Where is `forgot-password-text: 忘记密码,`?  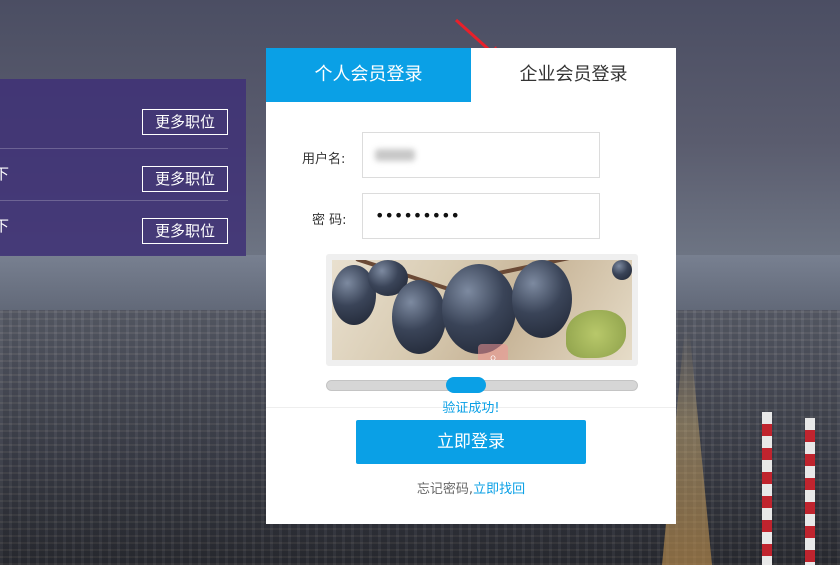 forgot-password-text: 忘记密码, is located at coordinates (445, 489).